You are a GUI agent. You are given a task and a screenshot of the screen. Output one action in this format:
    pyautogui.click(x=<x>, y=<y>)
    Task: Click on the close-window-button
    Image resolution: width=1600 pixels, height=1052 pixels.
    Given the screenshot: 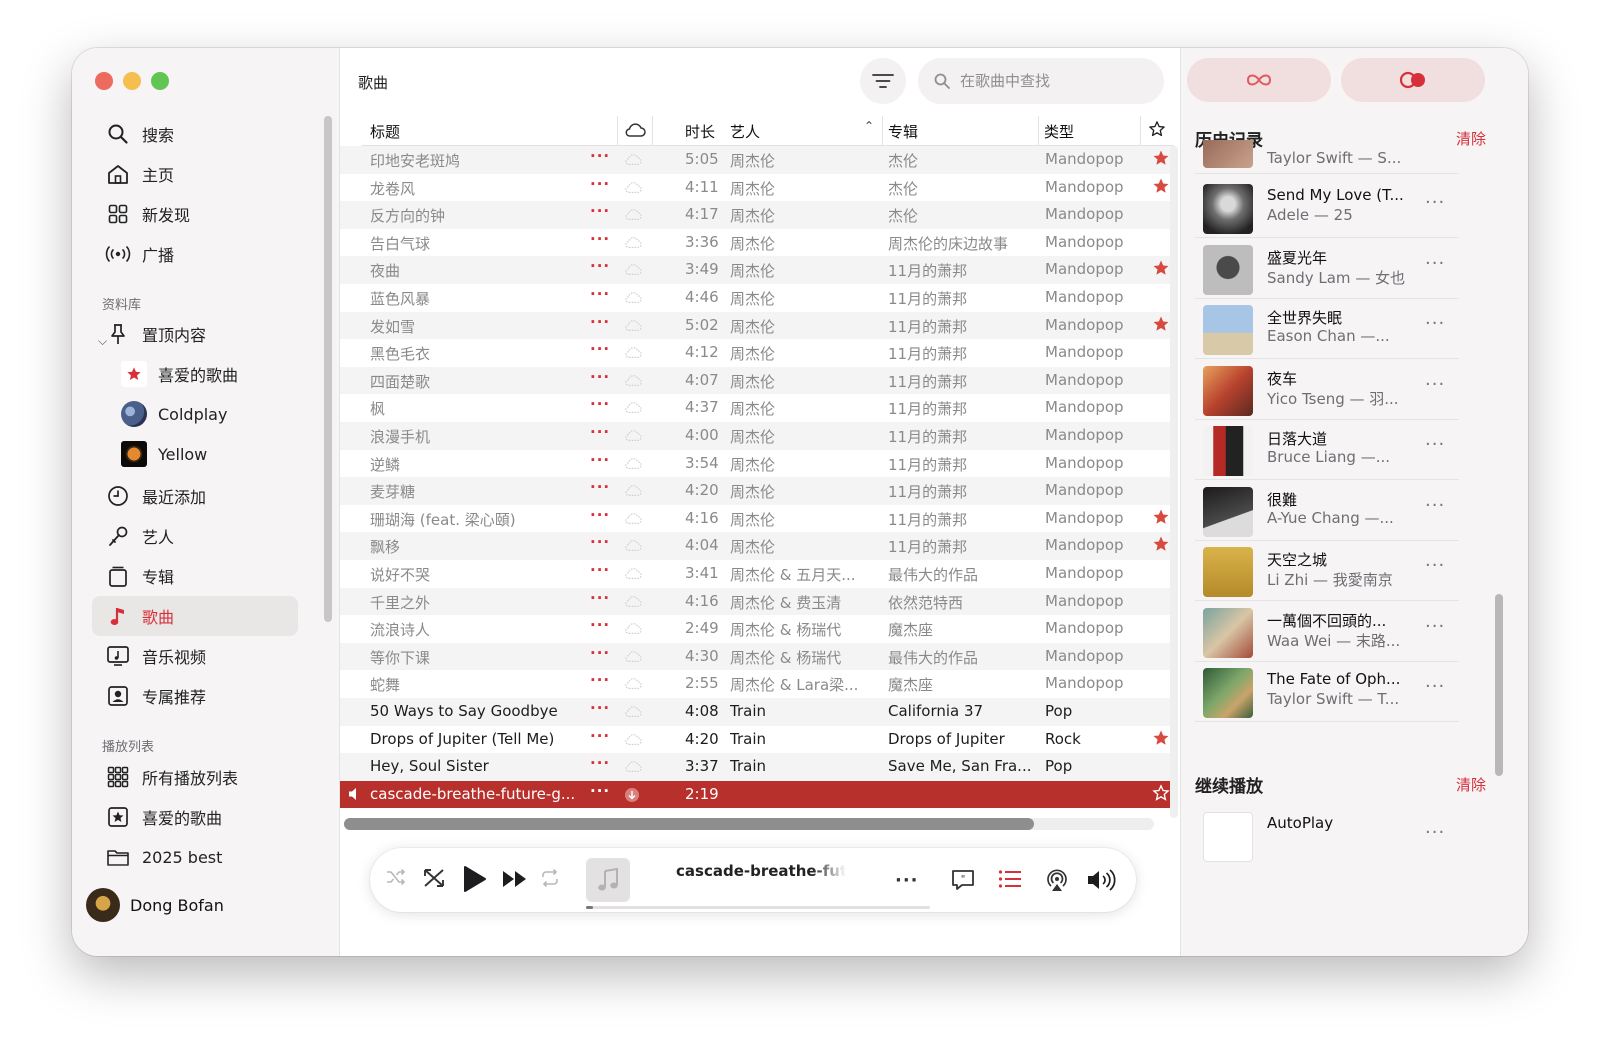 What is the action you would take?
    pyautogui.click(x=104, y=81)
    